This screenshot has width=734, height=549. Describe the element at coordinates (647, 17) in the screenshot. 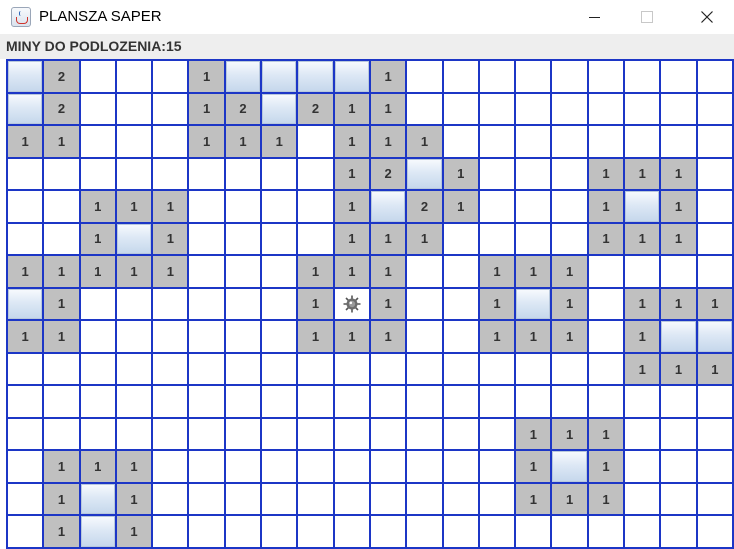

I see `maximize-button` at that location.